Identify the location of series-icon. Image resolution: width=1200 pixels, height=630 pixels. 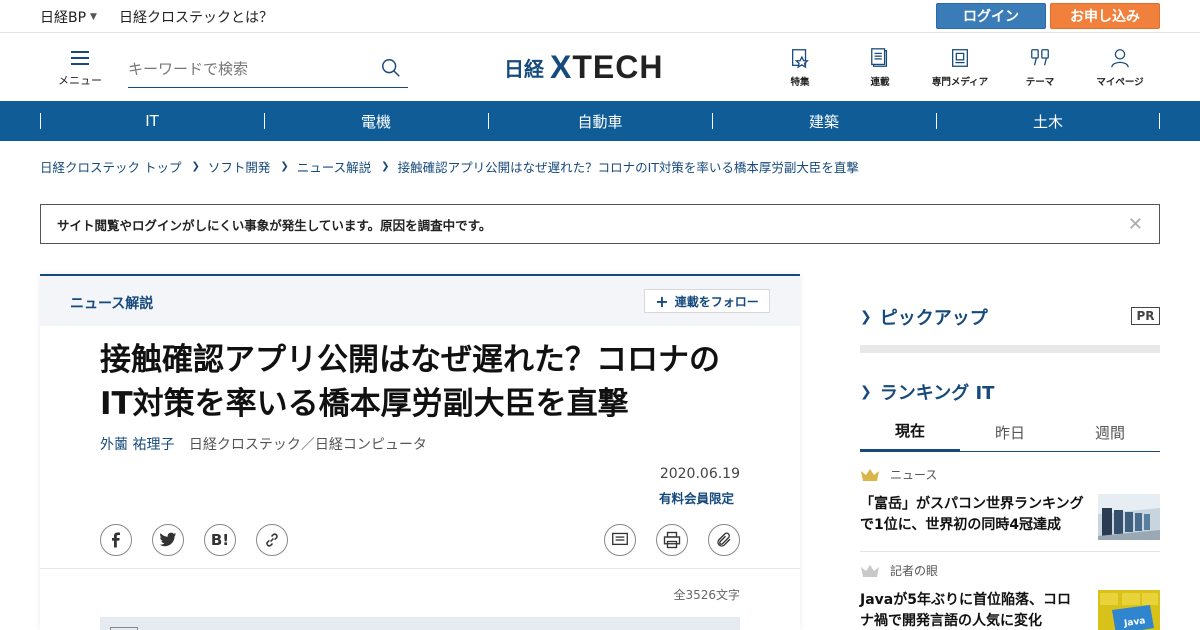
(879, 57).